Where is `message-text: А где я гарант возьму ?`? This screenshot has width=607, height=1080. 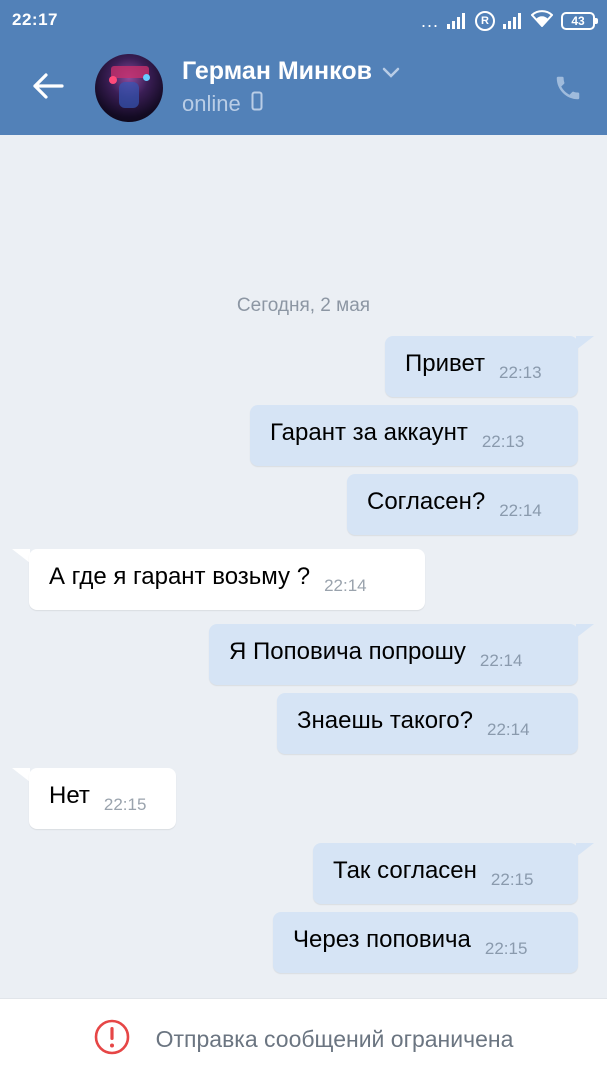 message-text: А где я гарант возьму ? is located at coordinates (180, 576).